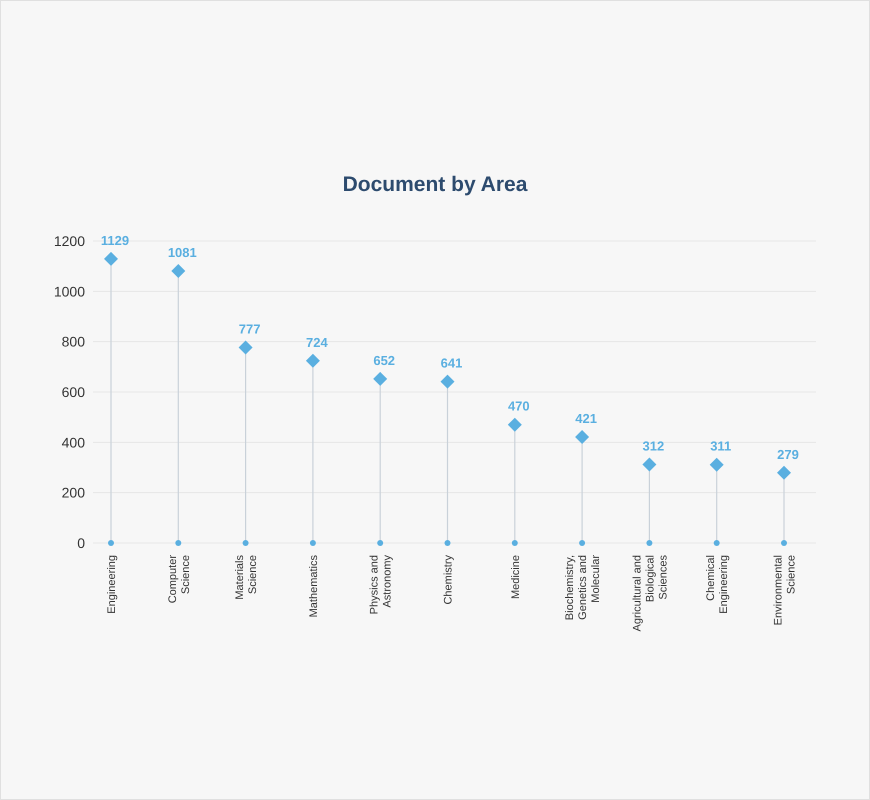  What do you see at coordinates (112, 584) in the screenshot?
I see `category-label: Engineering` at bounding box center [112, 584].